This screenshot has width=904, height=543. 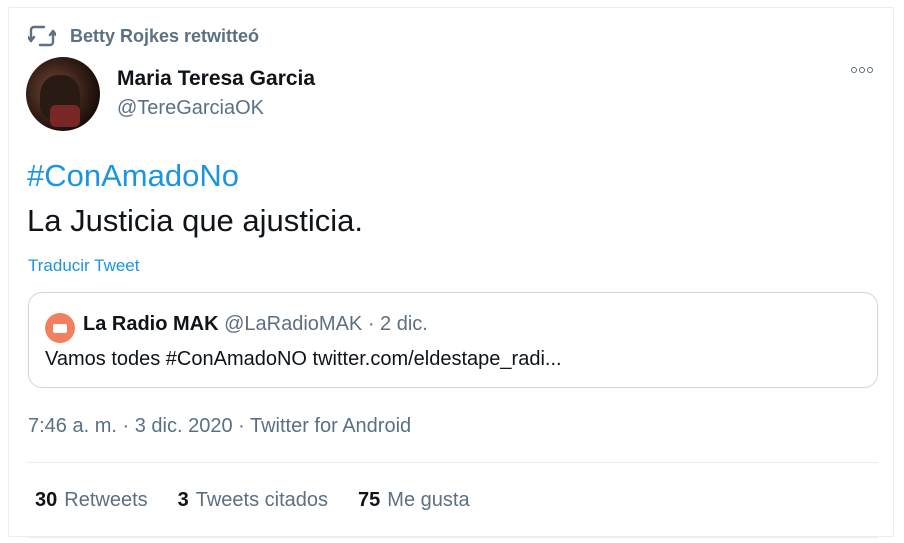 I want to click on quoted-author-meta: @LaRadioMAK · 2 dic., so click(x=326, y=324).